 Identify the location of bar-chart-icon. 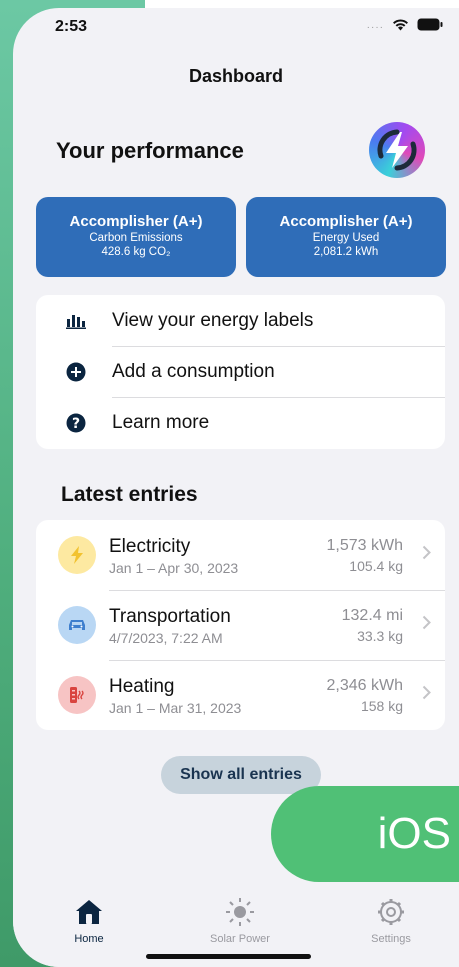
(76, 321).